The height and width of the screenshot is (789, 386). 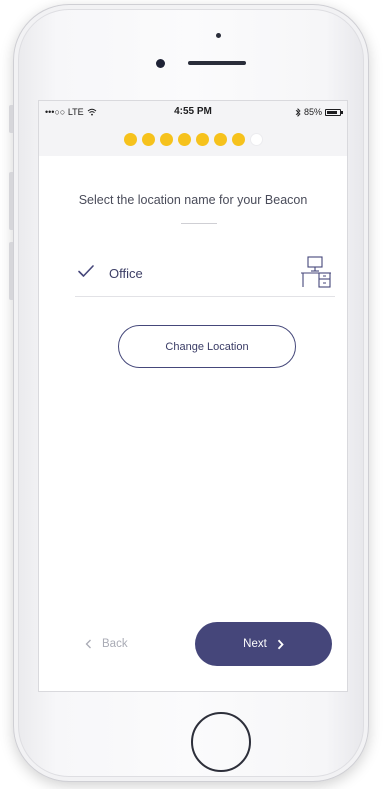 I want to click on step-progress, so click(x=193, y=139).